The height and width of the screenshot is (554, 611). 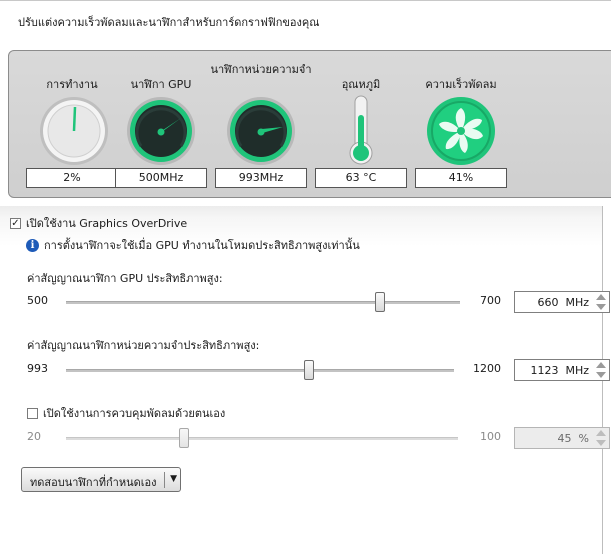 What do you see at coordinates (93, 482) in the screenshot?
I see `test-custom-clock-button-label: ทดสอบนาฬิกาที่กำหนดเอง` at bounding box center [93, 482].